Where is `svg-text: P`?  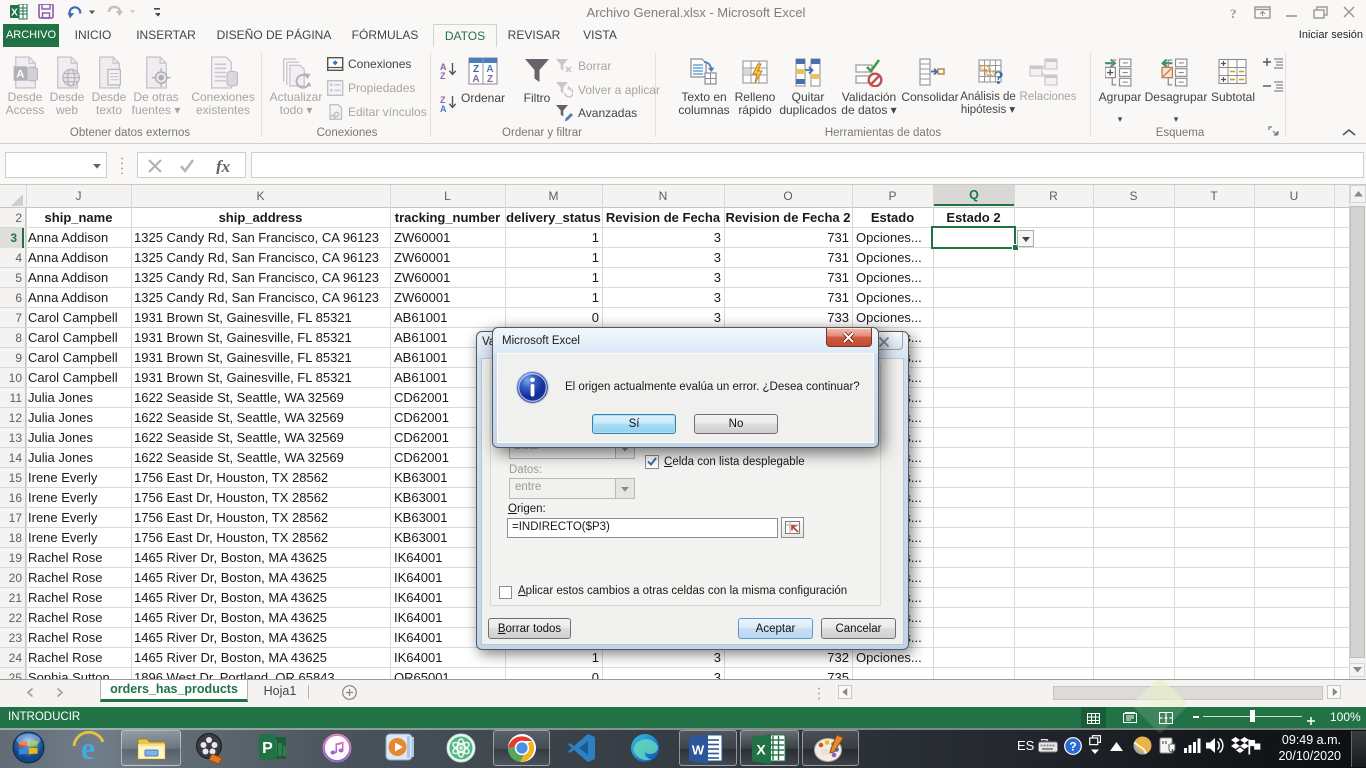 svg-text: P is located at coordinates (267, 748).